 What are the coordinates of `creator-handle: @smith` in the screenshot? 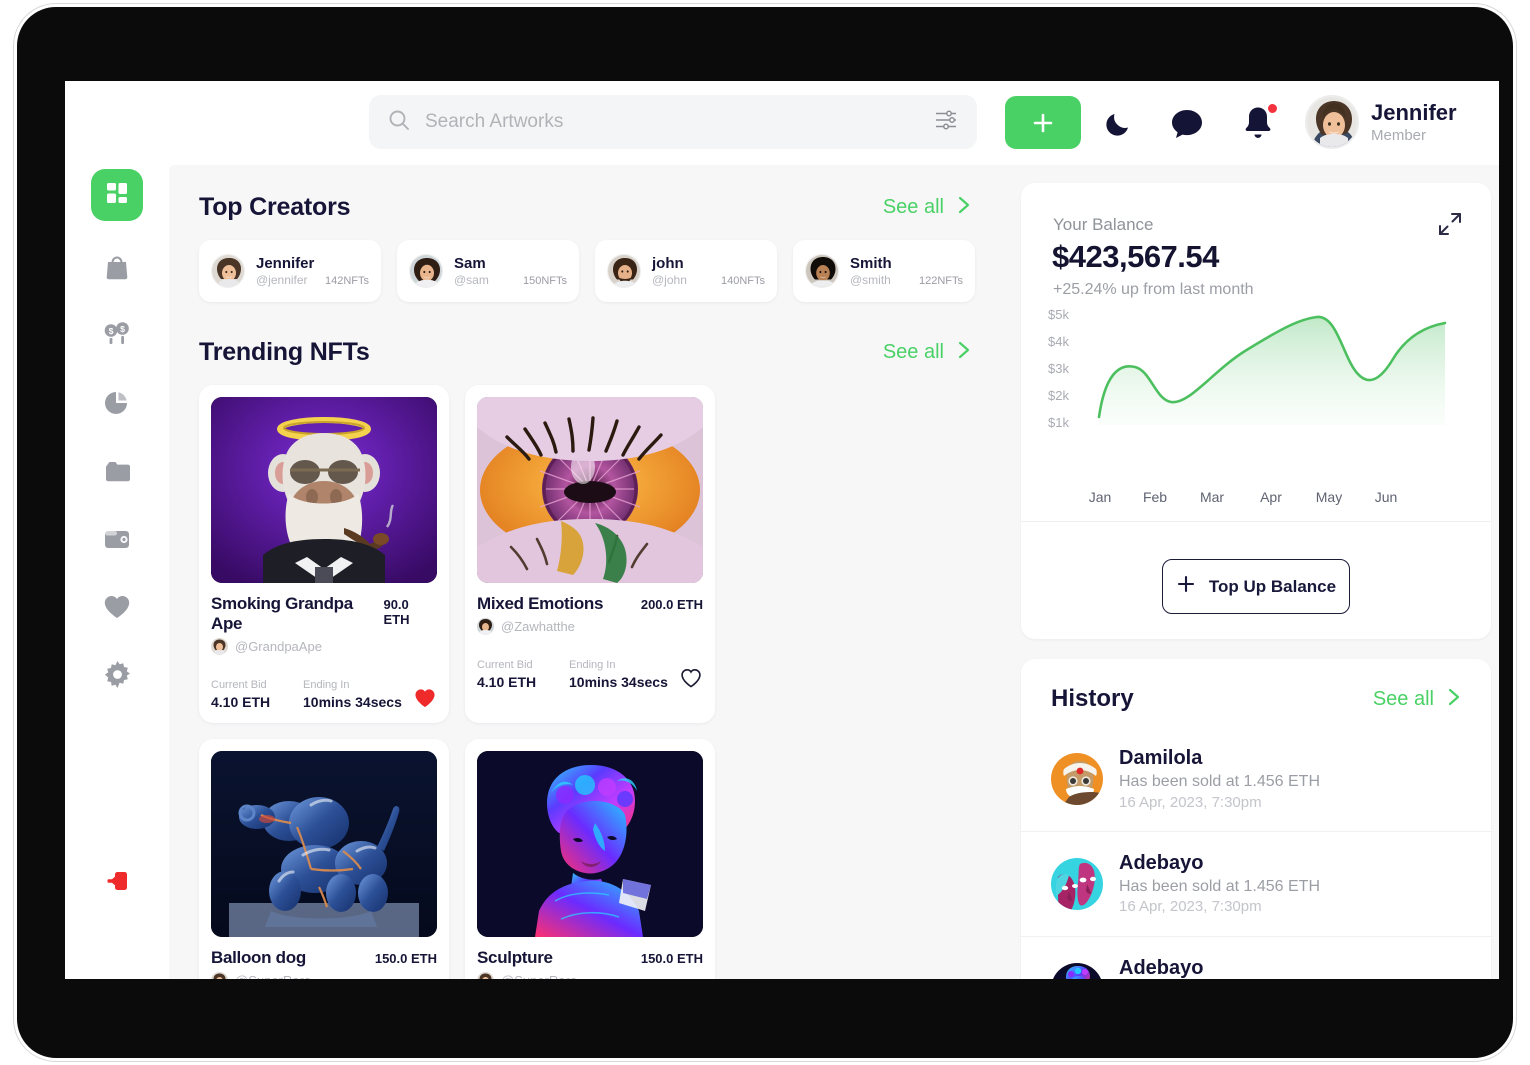 It's located at (870, 280).